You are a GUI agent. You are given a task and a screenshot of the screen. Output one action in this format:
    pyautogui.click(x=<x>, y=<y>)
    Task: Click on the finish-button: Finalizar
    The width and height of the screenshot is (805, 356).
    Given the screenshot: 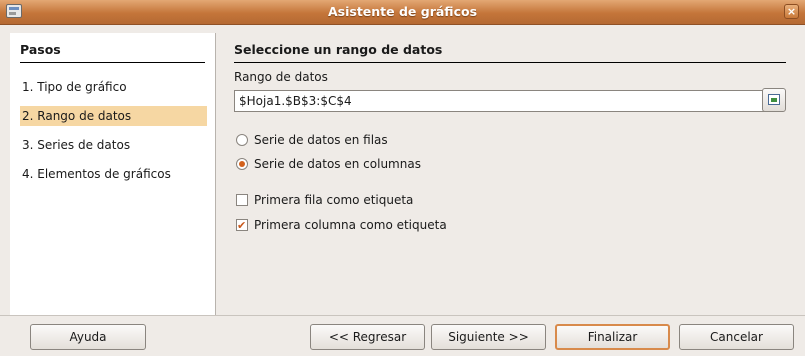 What is the action you would take?
    pyautogui.click(x=612, y=337)
    